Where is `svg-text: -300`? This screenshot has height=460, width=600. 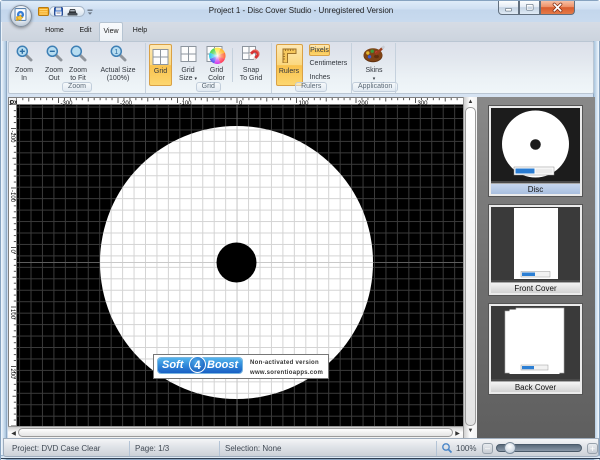
svg-text: -300 is located at coordinates (67, 103).